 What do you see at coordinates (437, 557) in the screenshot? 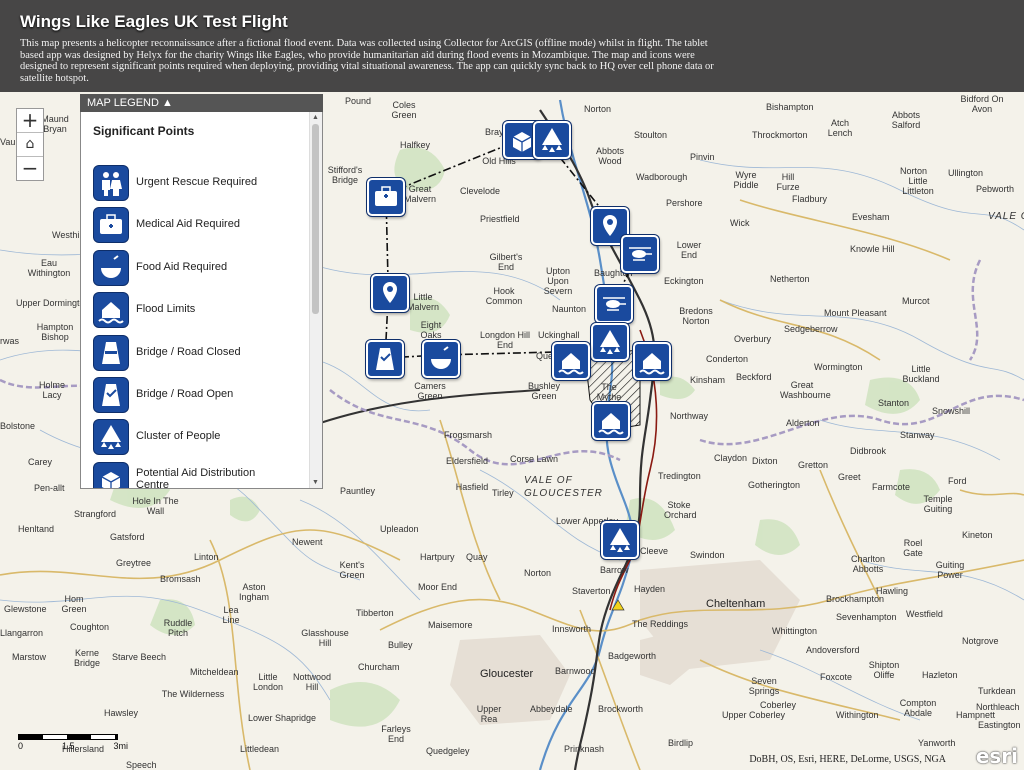
I see `place-label: Hartpury` at bounding box center [437, 557].